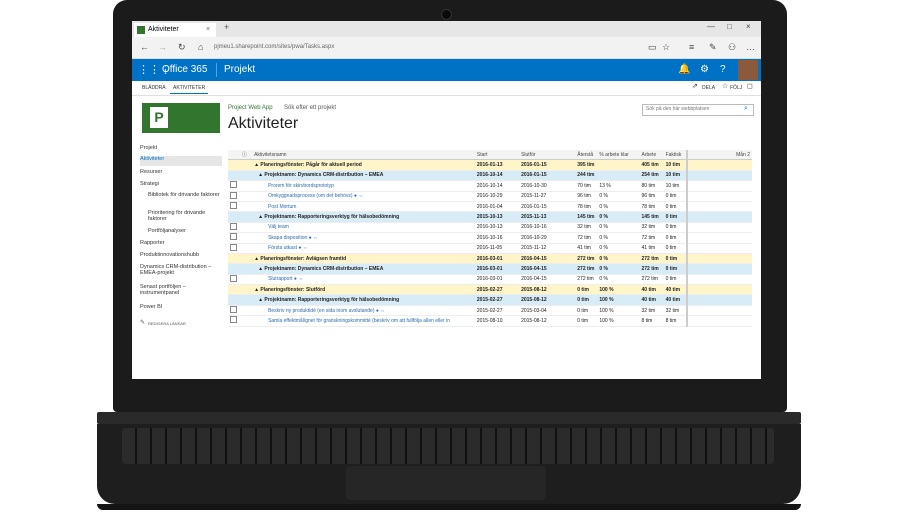 The height and width of the screenshot is (520, 900). Describe the element at coordinates (746, 109) in the screenshot. I see `search-icon: ⌕` at that location.